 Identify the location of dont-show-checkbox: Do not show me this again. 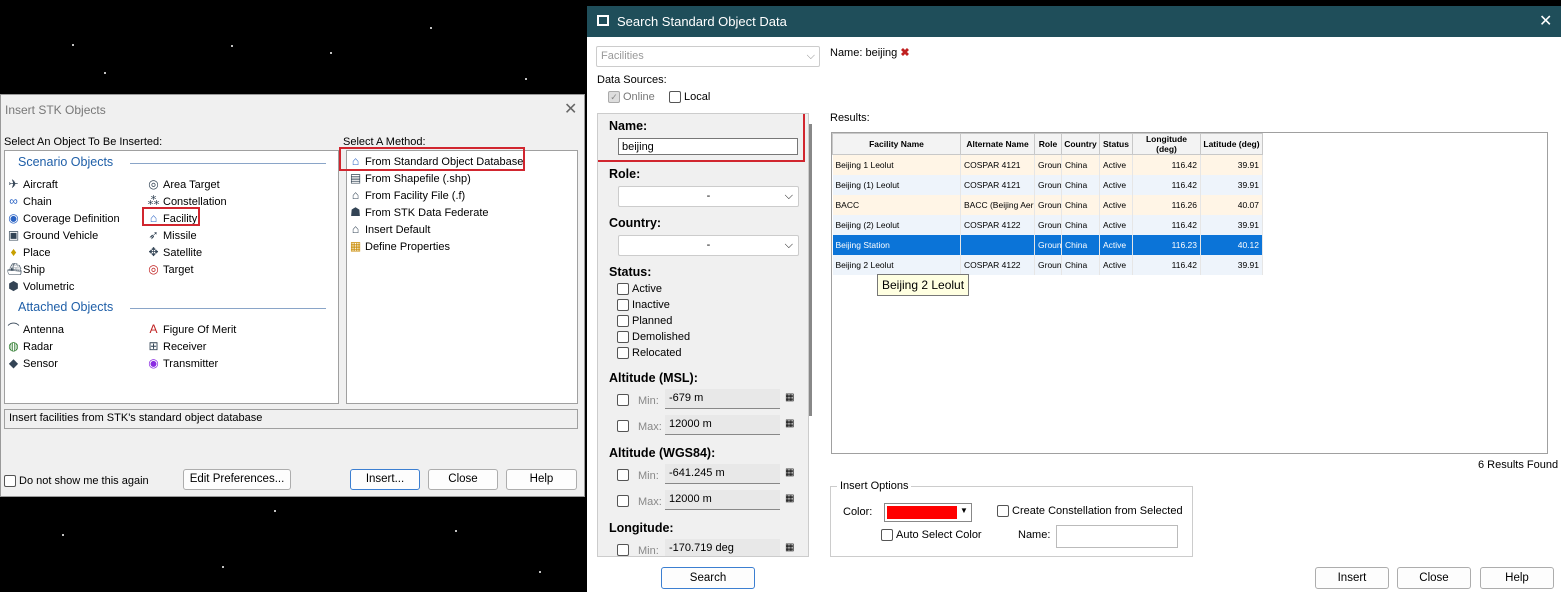
(76, 481).